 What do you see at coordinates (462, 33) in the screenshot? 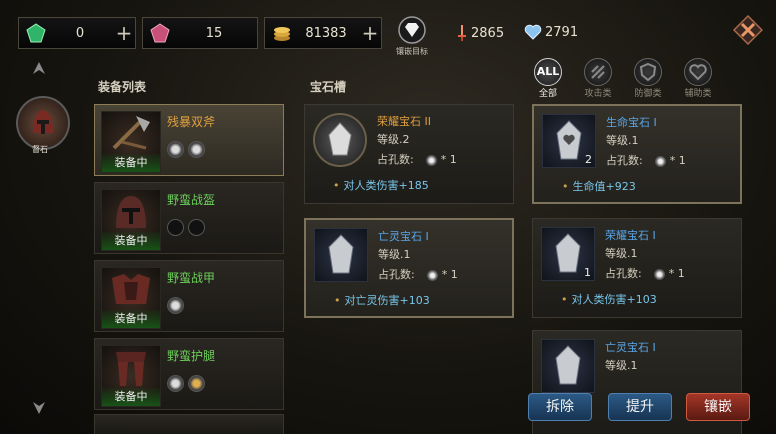
I see `sword-icon` at bounding box center [462, 33].